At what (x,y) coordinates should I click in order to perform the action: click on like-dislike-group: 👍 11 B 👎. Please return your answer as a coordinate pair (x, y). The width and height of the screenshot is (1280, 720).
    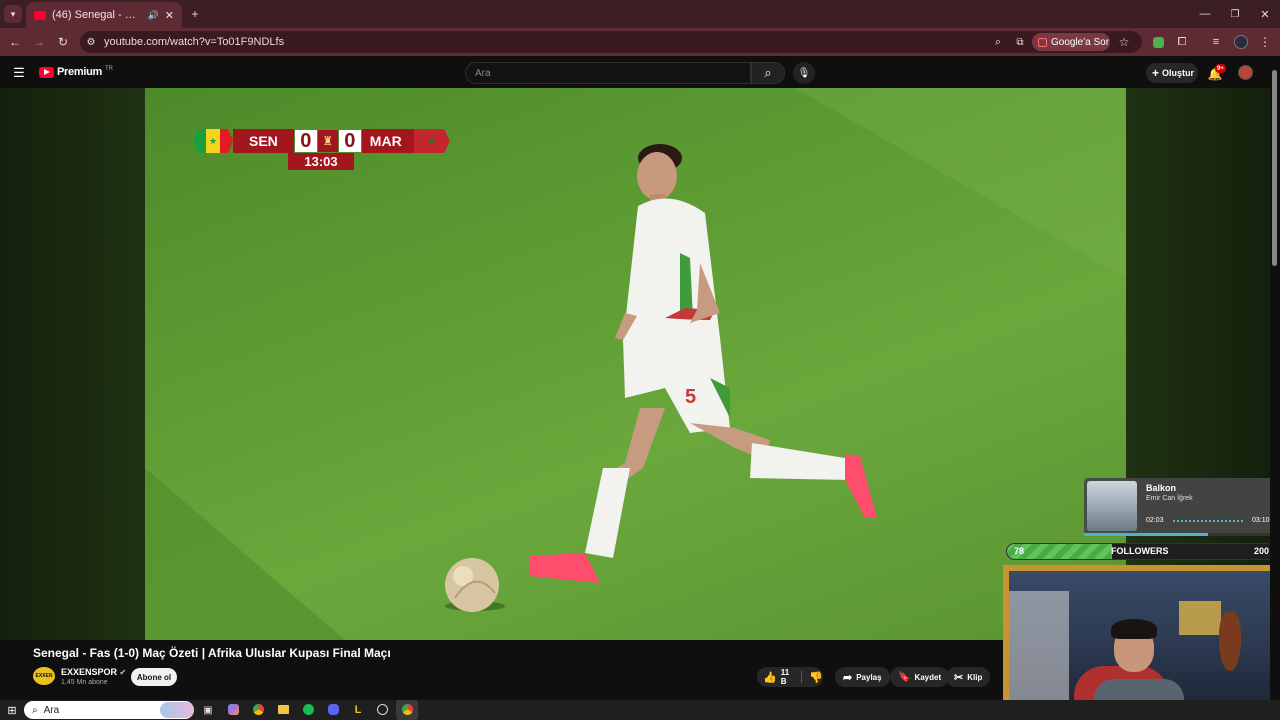
    Looking at the image, I should click on (790, 677).